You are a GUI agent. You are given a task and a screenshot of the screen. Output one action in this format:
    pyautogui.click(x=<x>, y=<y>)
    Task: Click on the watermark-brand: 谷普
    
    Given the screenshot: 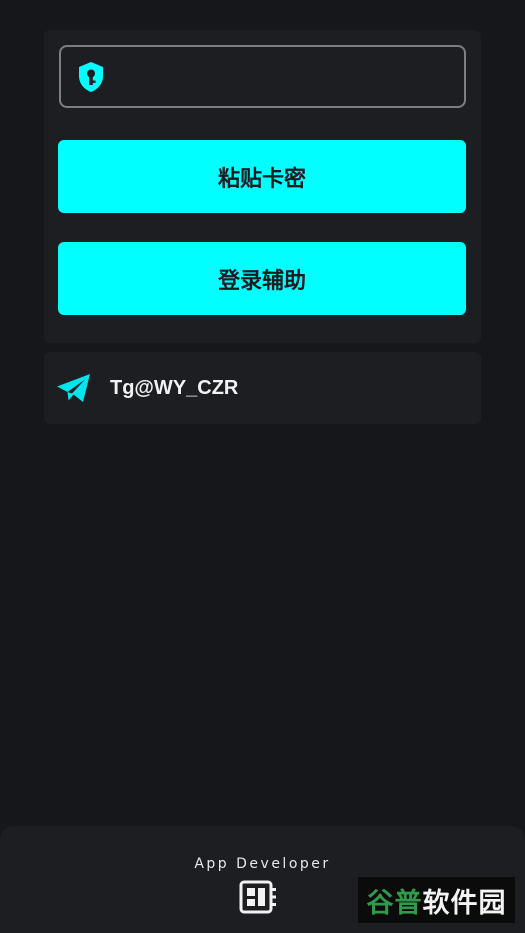 What is the action you would take?
    pyautogui.click(x=394, y=903)
    